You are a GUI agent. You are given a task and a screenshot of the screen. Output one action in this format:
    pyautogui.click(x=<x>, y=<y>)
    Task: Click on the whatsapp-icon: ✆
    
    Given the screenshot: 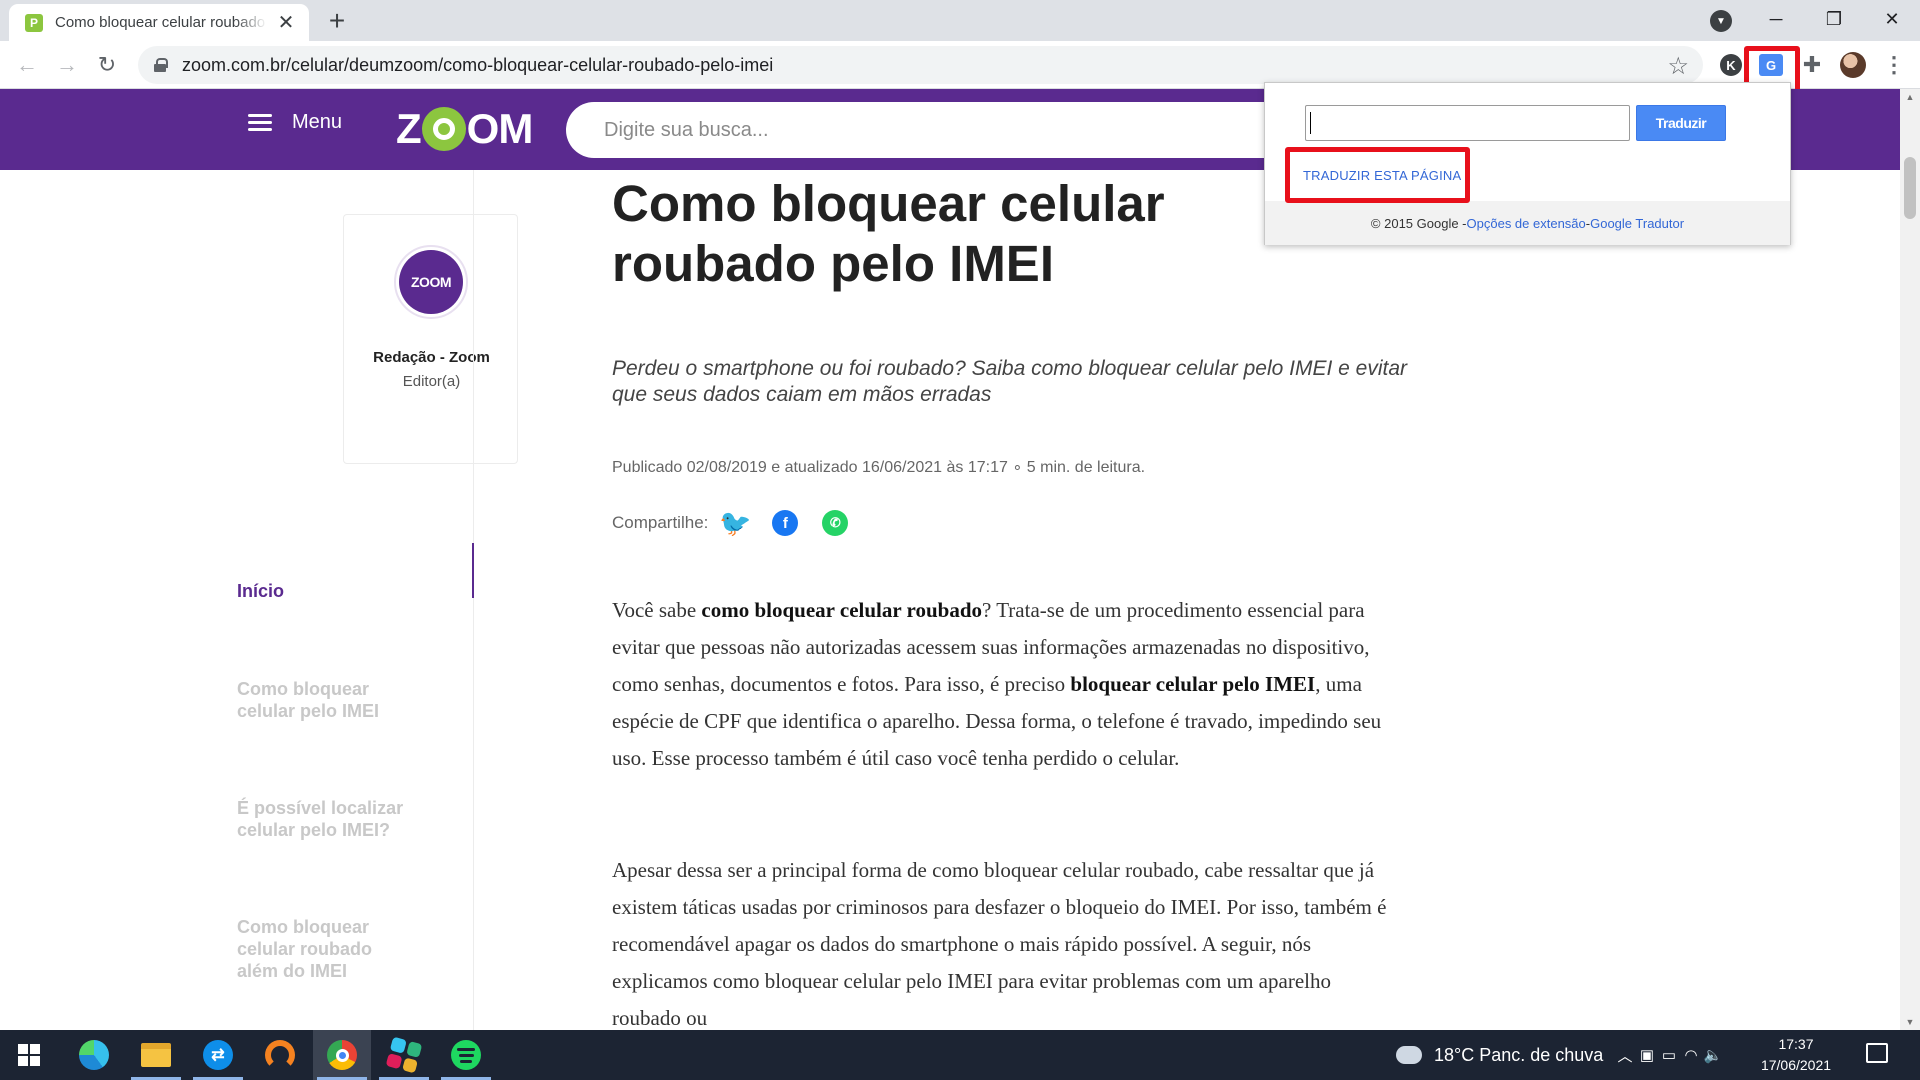 What is the action you would take?
    pyautogui.click(x=835, y=523)
    